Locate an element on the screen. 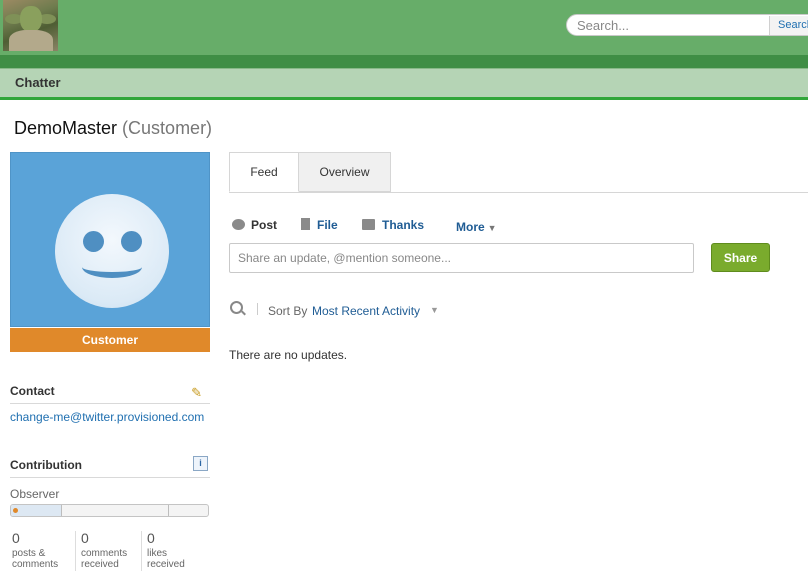  contribution-progress-bar is located at coordinates (109, 510).